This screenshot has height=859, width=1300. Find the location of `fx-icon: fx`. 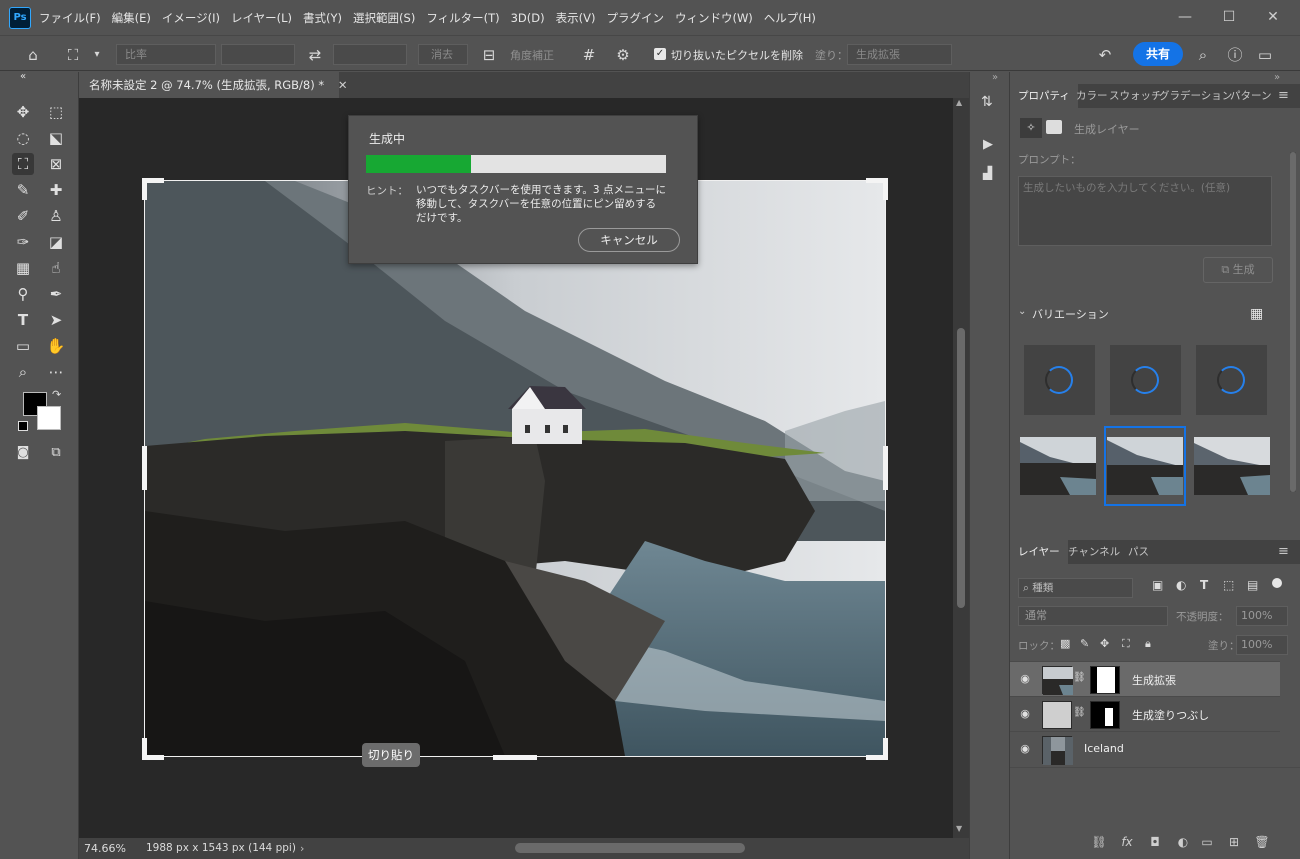

fx-icon: fx is located at coordinates (1127, 842).